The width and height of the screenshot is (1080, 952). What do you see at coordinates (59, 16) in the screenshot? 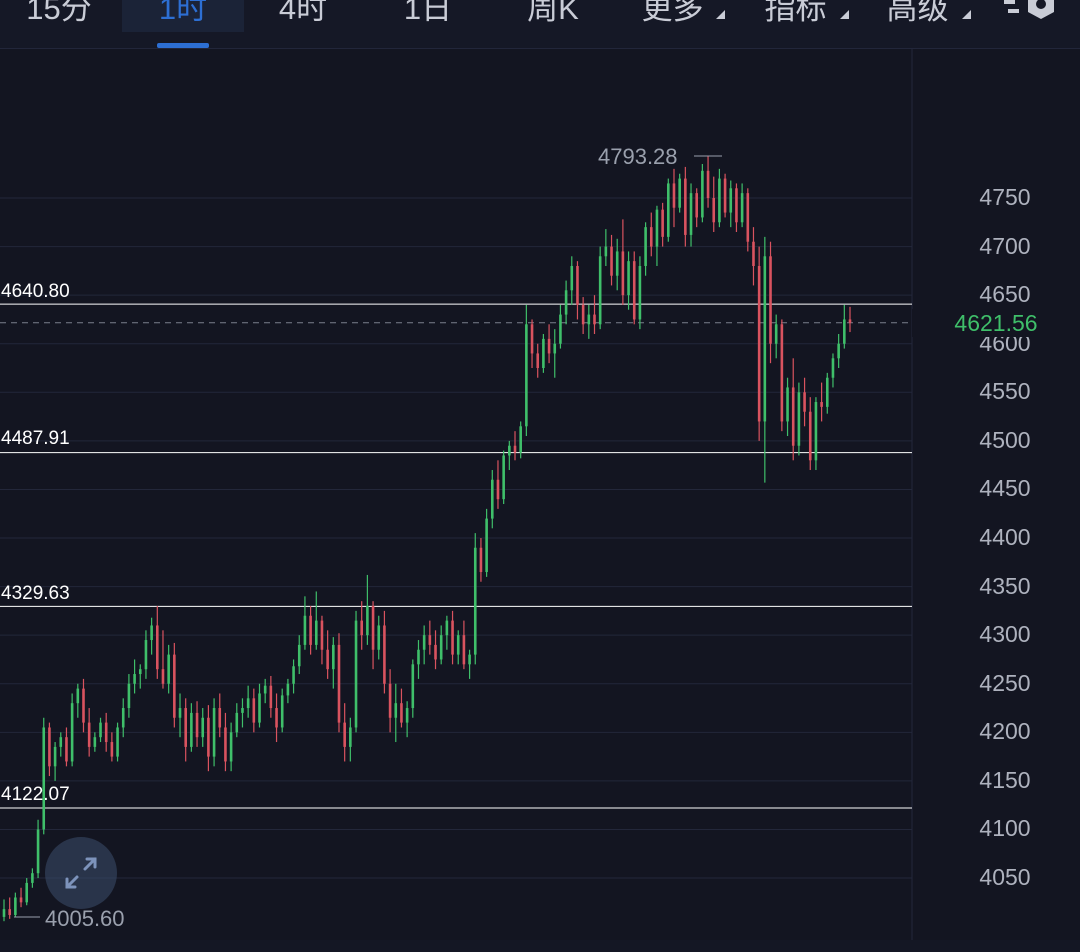
I see `tab-15m: 15分` at bounding box center [59, 16].